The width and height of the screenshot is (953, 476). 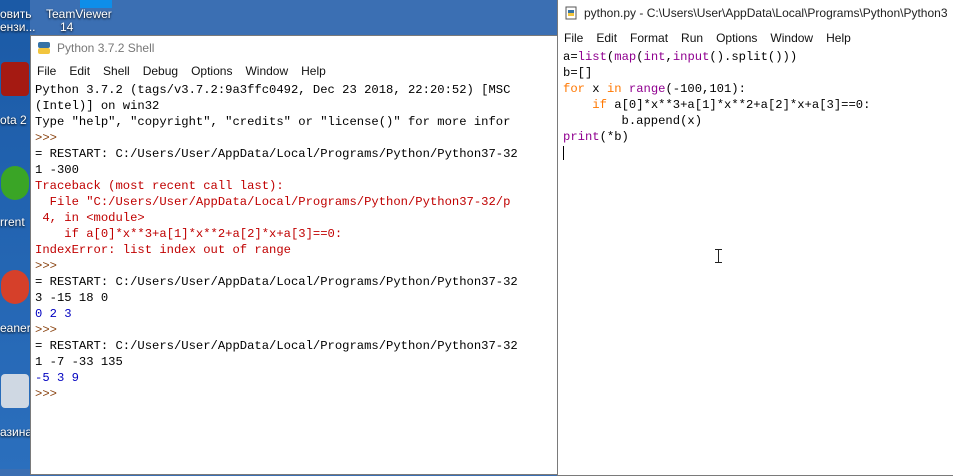 What do you see at coordinates (692, 38) in the screenshot?
I see `menu-run: Run` at bounding box center [692, 38].